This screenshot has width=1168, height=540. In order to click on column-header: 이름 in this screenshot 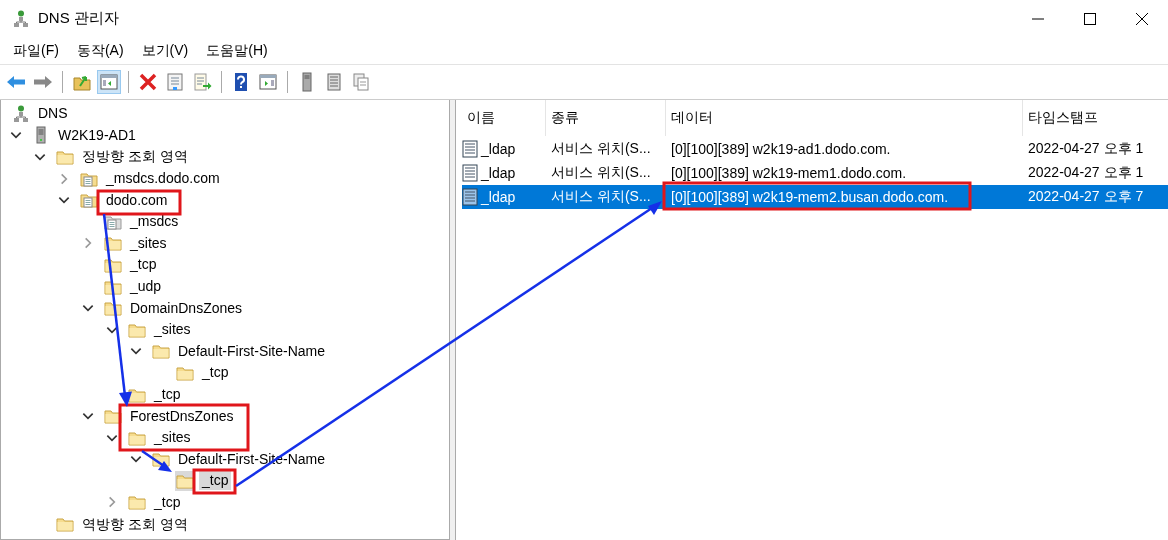, I will do `click(504, 118)`.